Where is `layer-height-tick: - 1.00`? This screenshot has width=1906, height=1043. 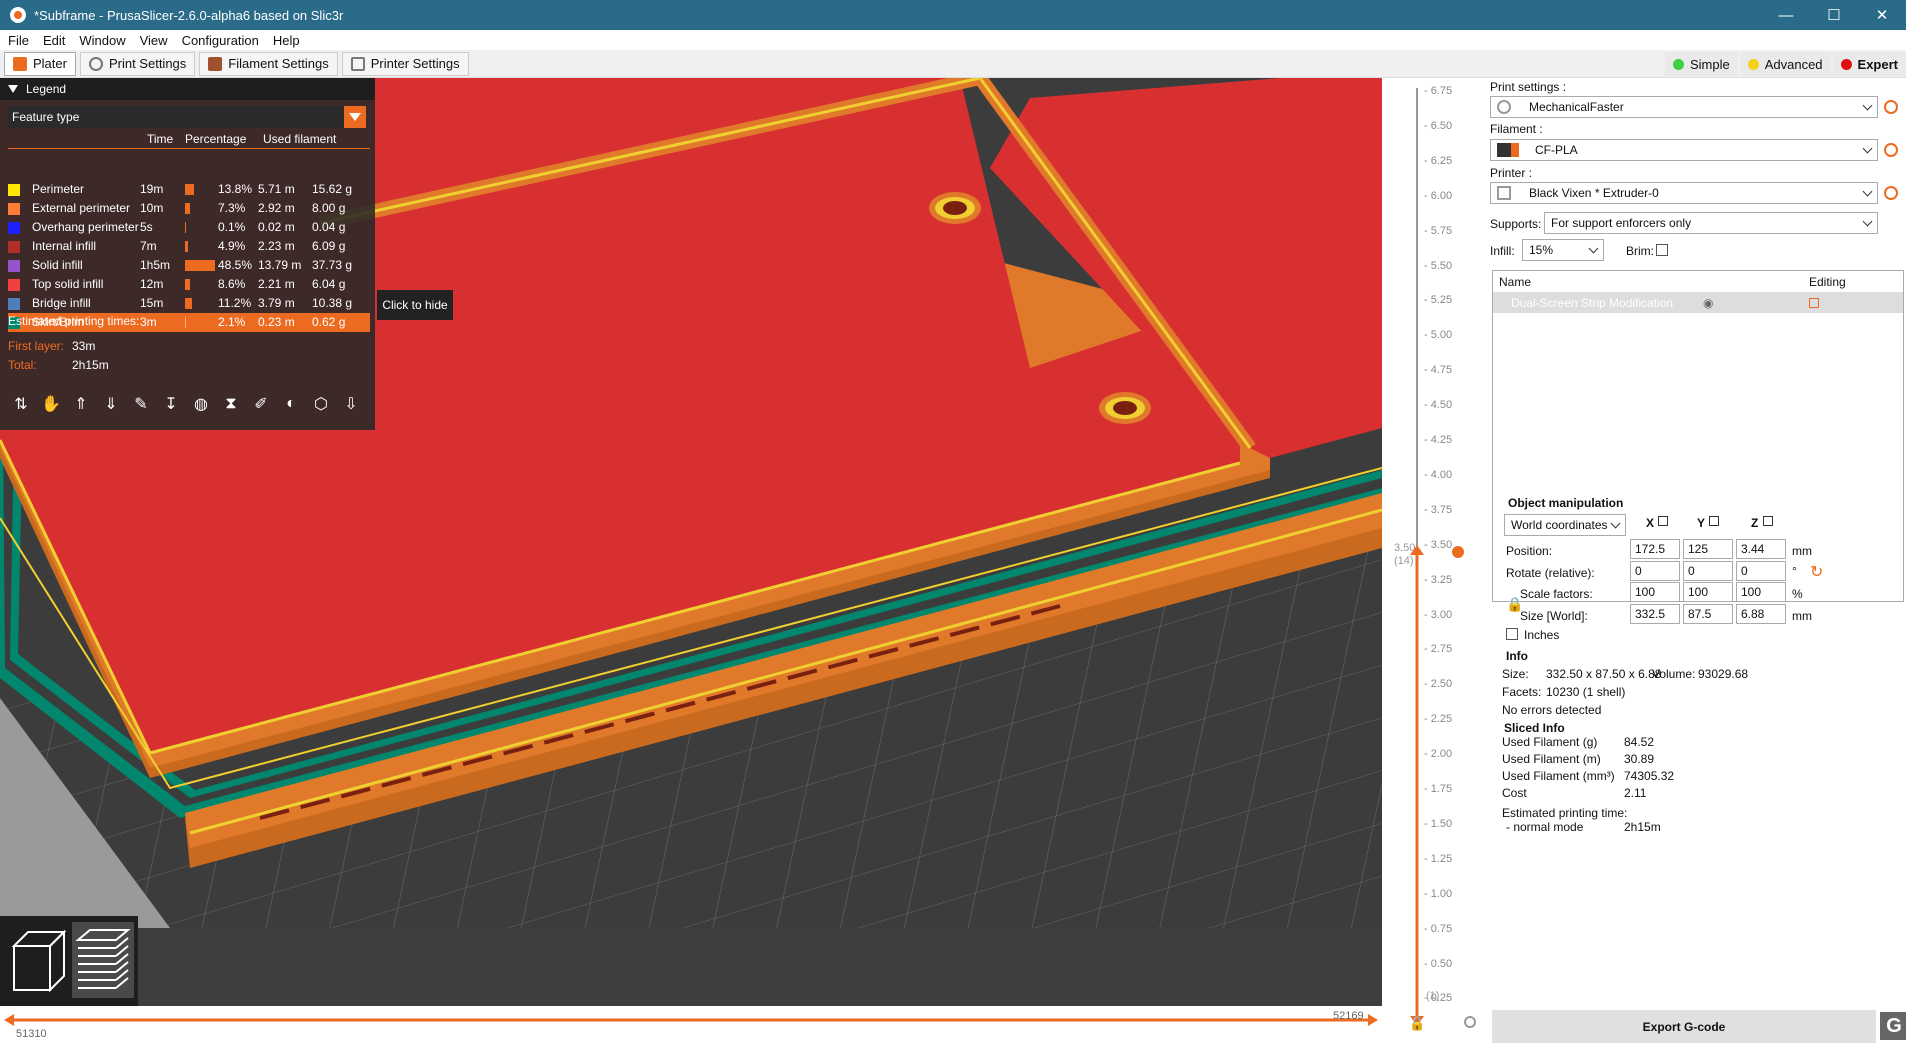
layer-height-tick: - 1.00 is located at coordinates (1438, 893).